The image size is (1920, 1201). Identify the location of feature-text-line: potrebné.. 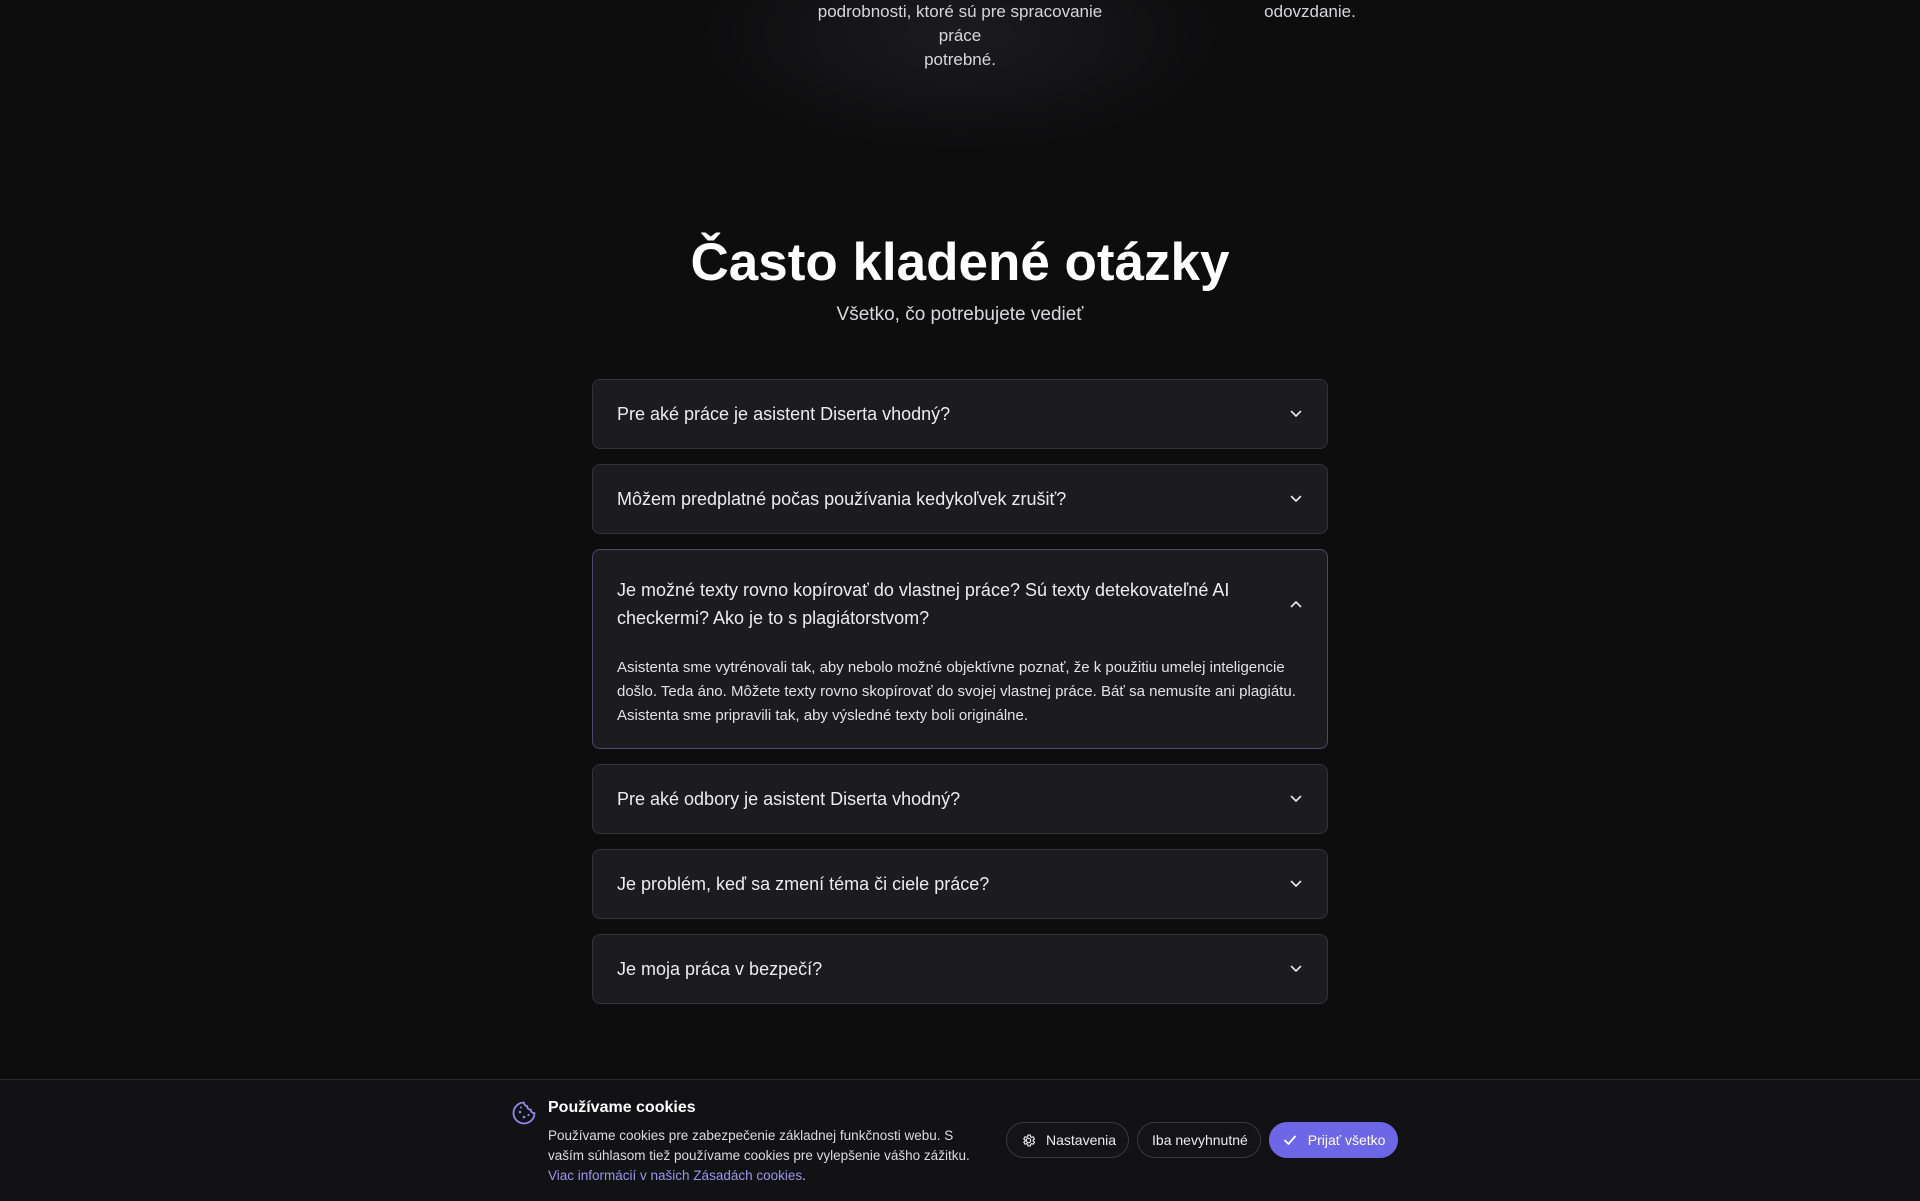
(960, 59).